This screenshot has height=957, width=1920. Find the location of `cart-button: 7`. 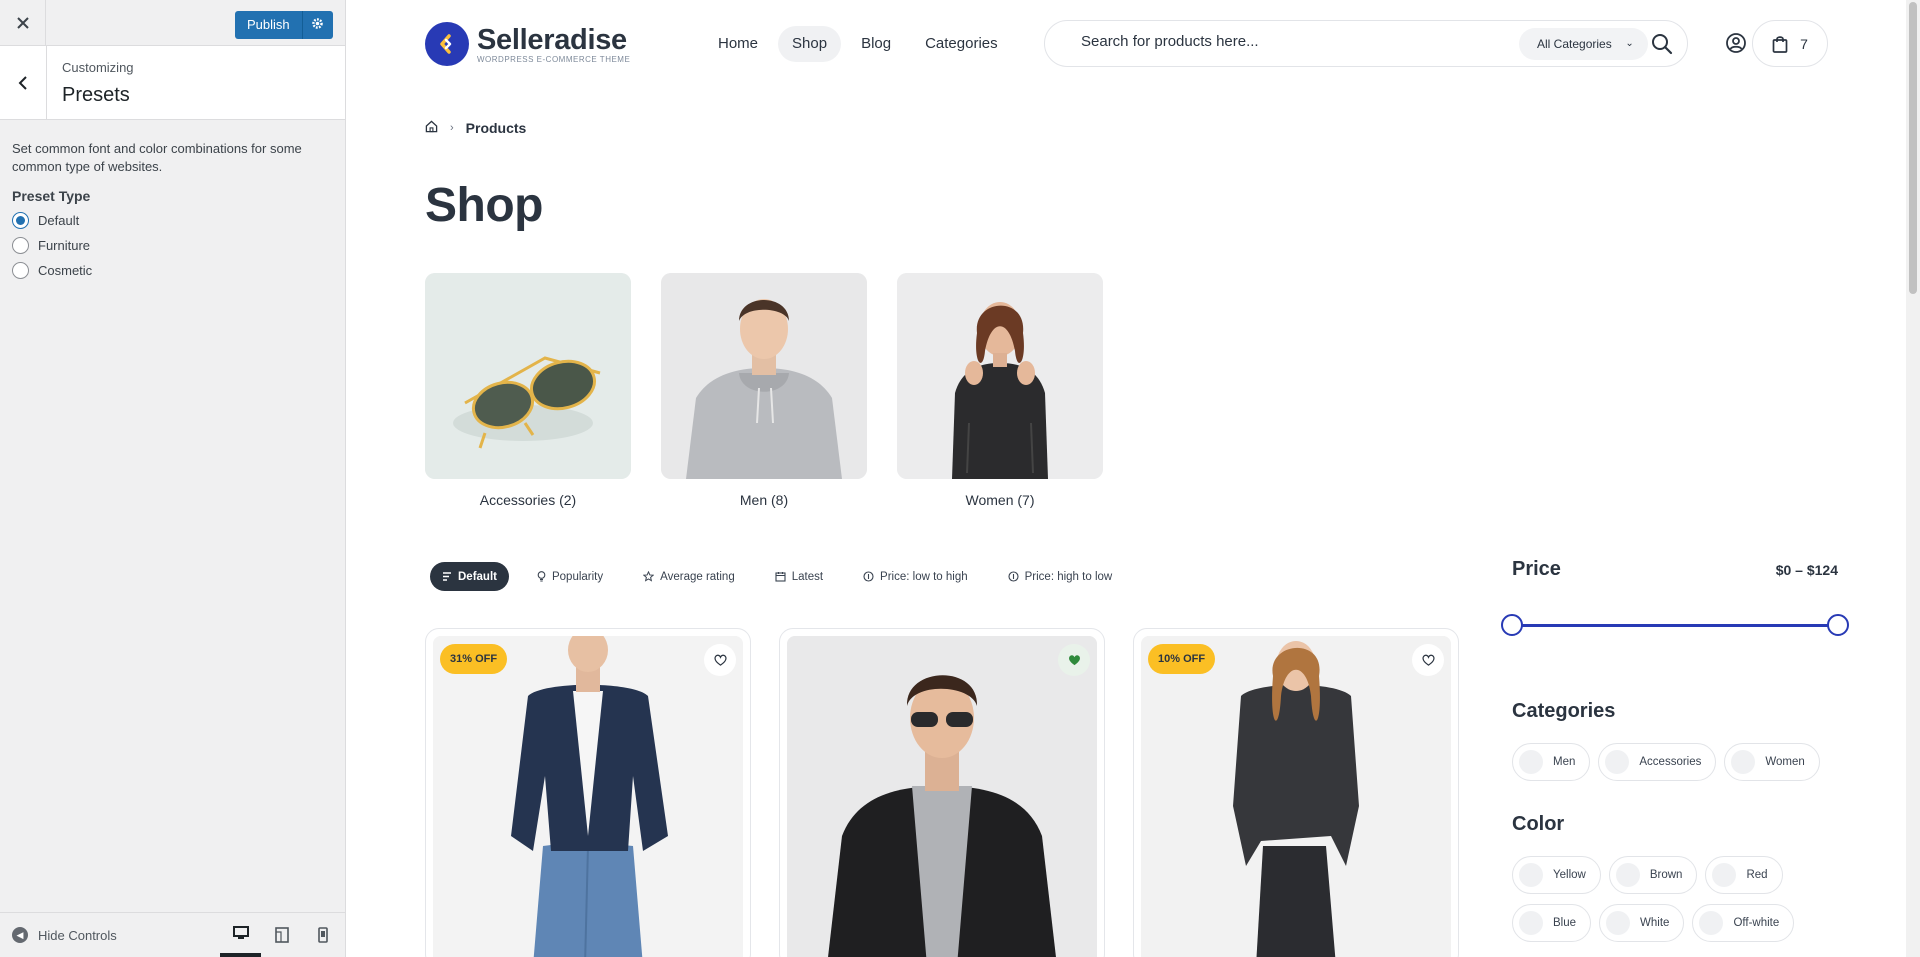

cart-button: 7 is located at coordinates (1790, 43).